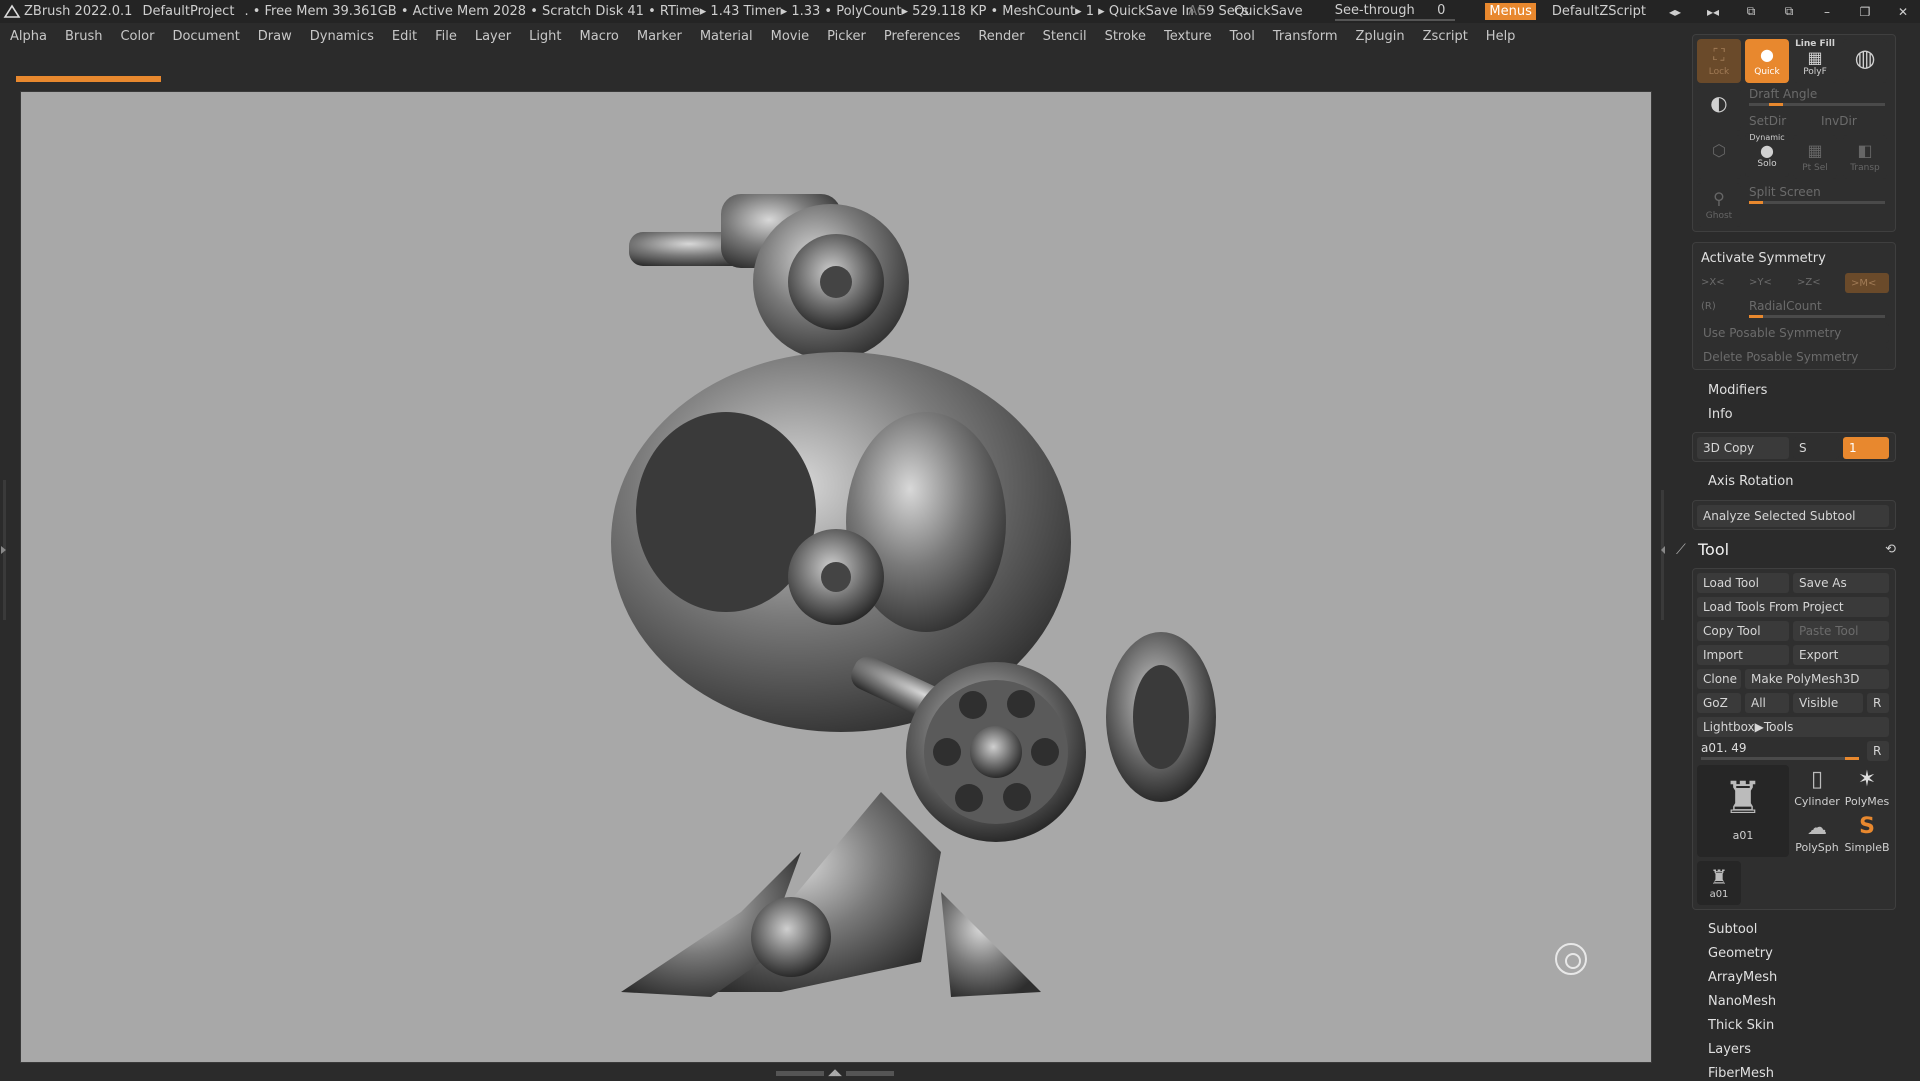  I want to click on subpalette-fibermesh: FiberMesh, so click(1741, 1073).